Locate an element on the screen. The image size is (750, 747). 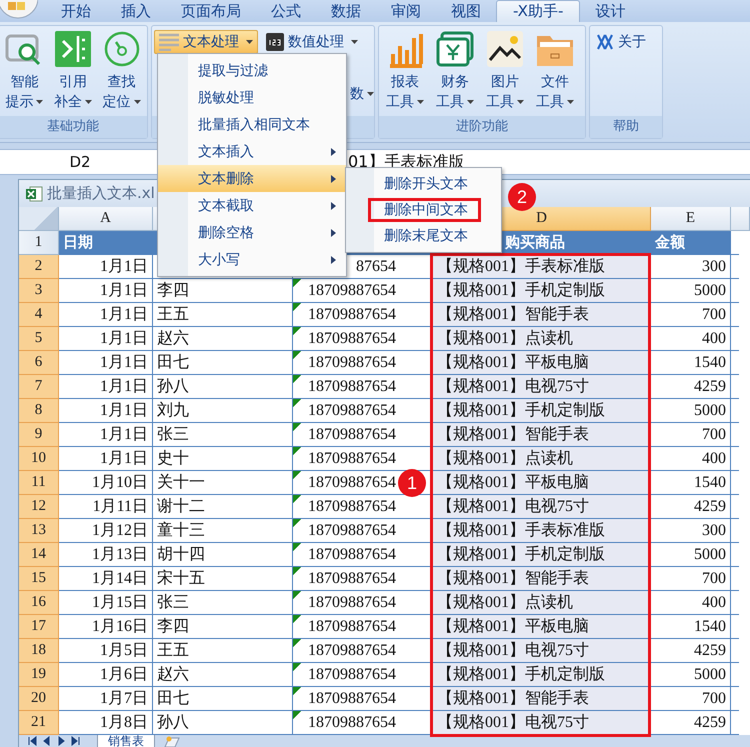
column-header: E is located at coordinates (691, 219).